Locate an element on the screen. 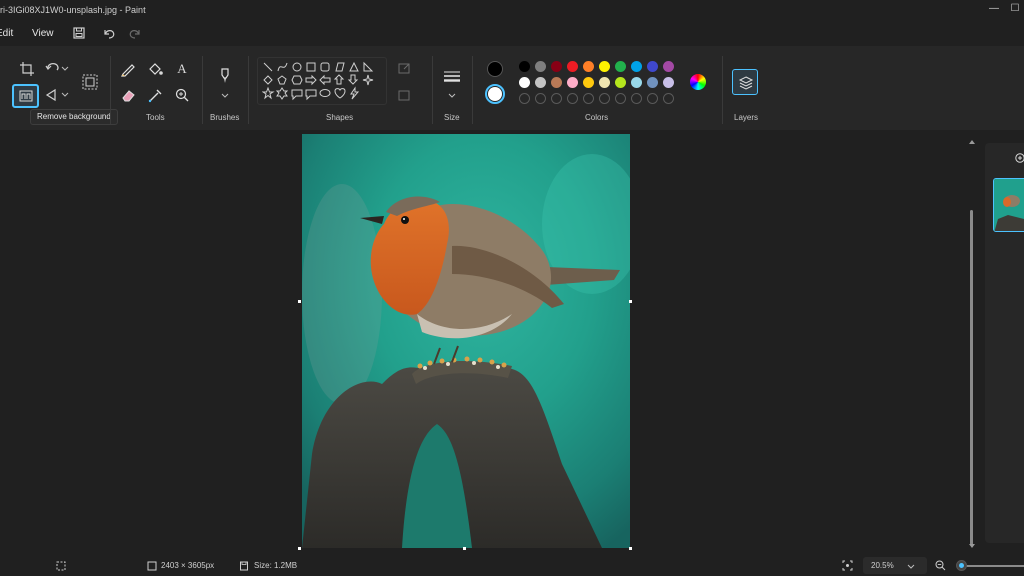 This screenshot has height=576, width=1024. scrollbar-thumb is located at coordinates (971, 378).